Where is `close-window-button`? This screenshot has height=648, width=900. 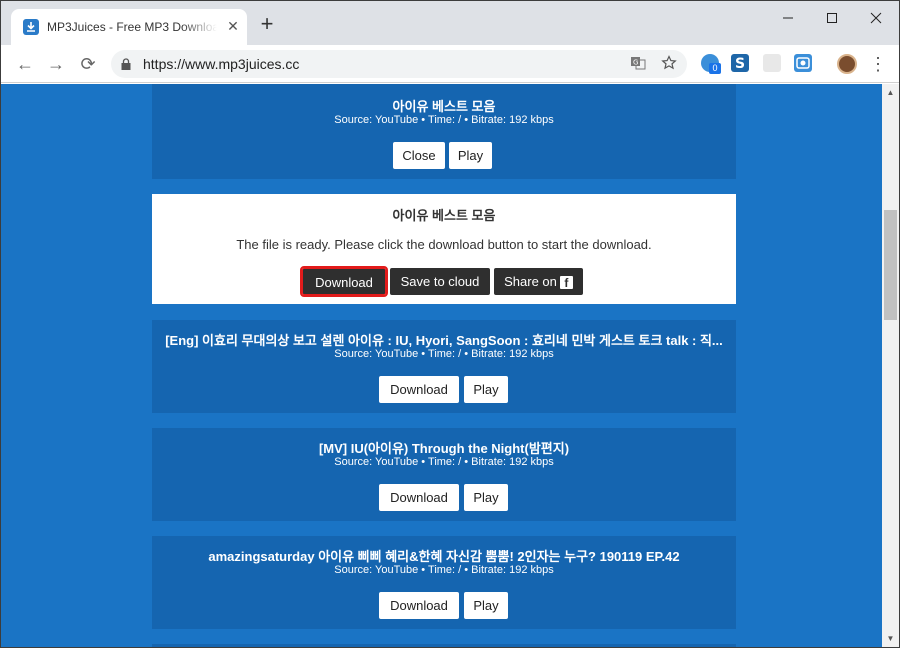 close-window-button is located at coordinates (876, 19).